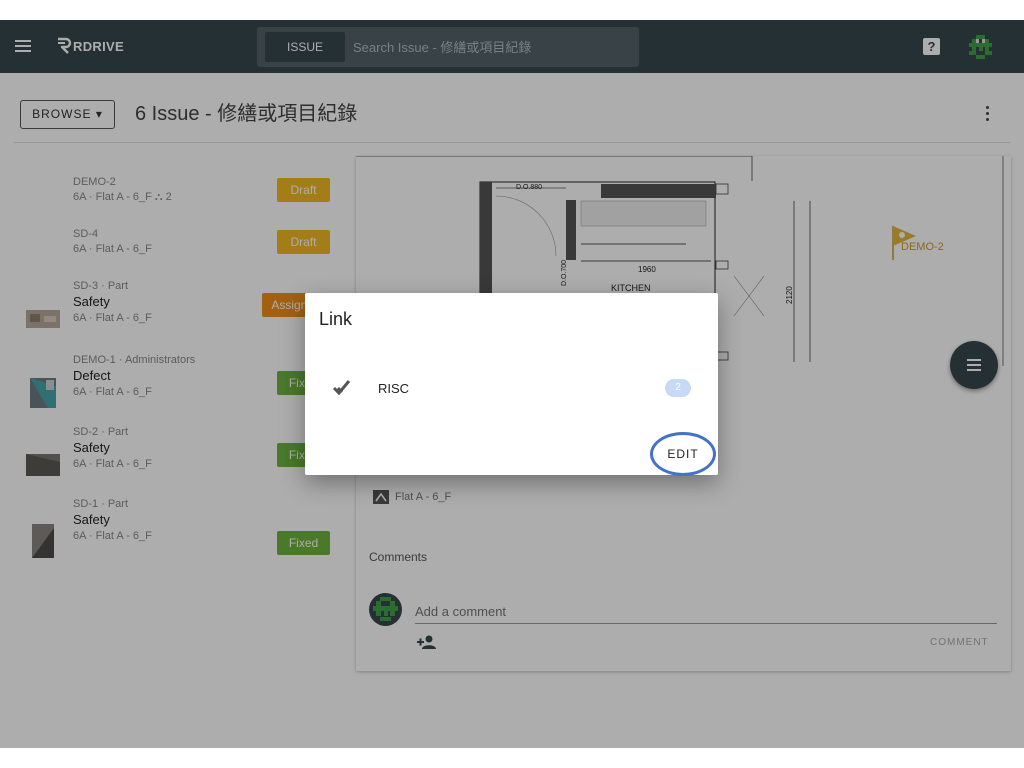 The height and width of the screenshot is (768, 1024). I want to click on link-row-risc: RISC 2, so click(511, 388).